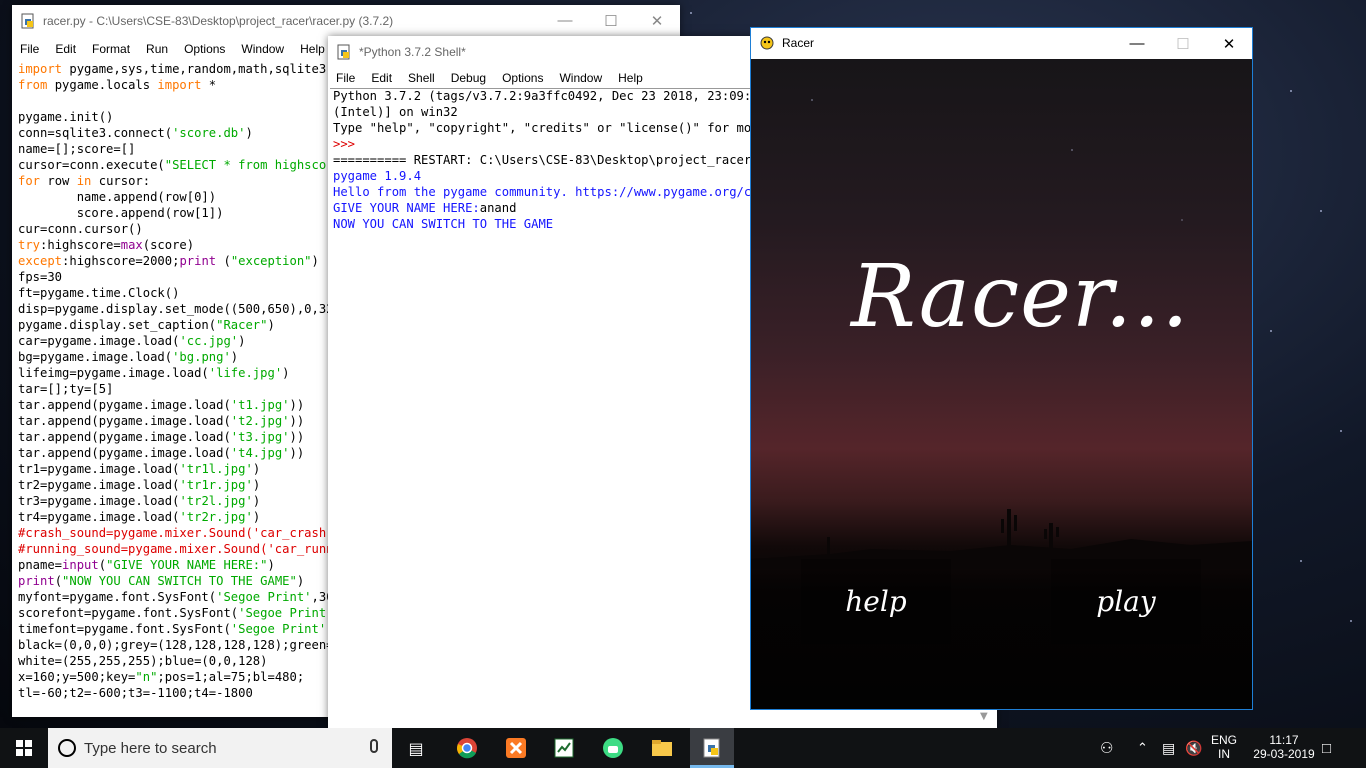 Image resolution: width=1366 pixels, height=768 pixels. Describe the element at coordinates (1111, 748) in the screenshot. I see `people-icon: ⚇` at that location.